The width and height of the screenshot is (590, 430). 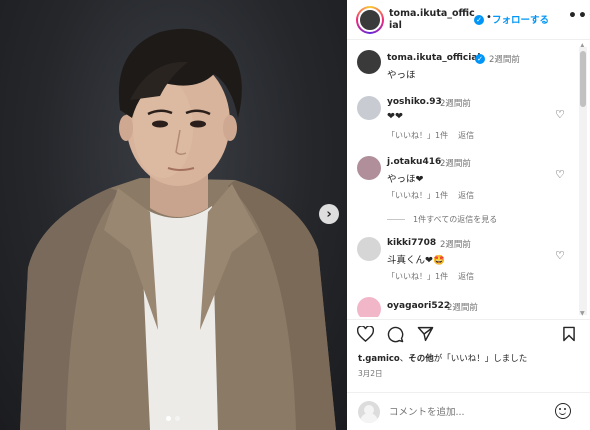 What do you see at coordinates (468, 334) in the screenshot?
I see `action-bar` at bounding box center [468, 334].